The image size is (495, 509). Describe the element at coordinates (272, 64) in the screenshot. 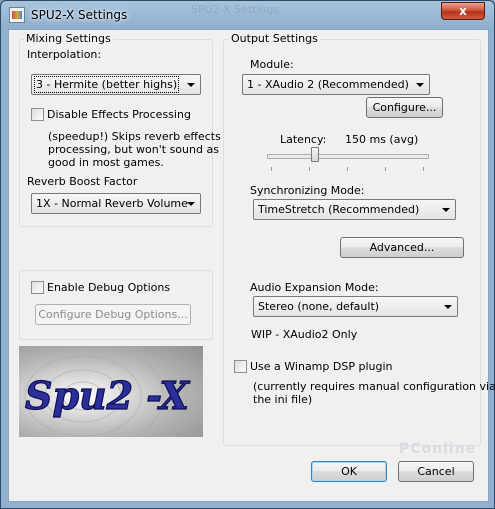

I see `module-label: Module:` at that location.